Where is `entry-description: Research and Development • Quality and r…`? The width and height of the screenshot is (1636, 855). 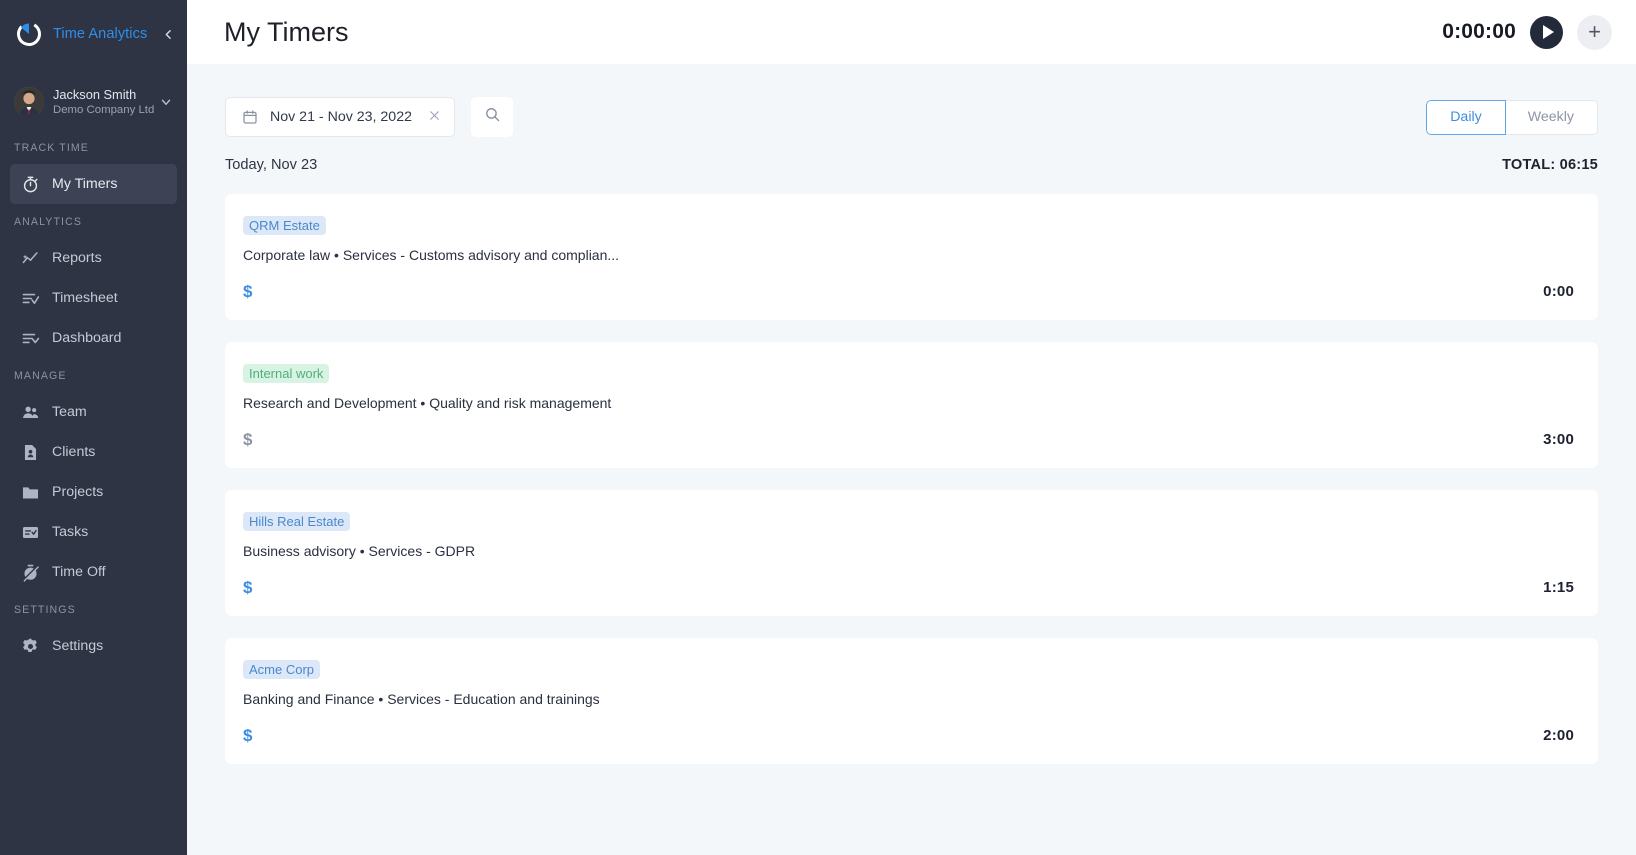 entry-description: Research and Development • Quality and r… is located at coordinates (427, 403).